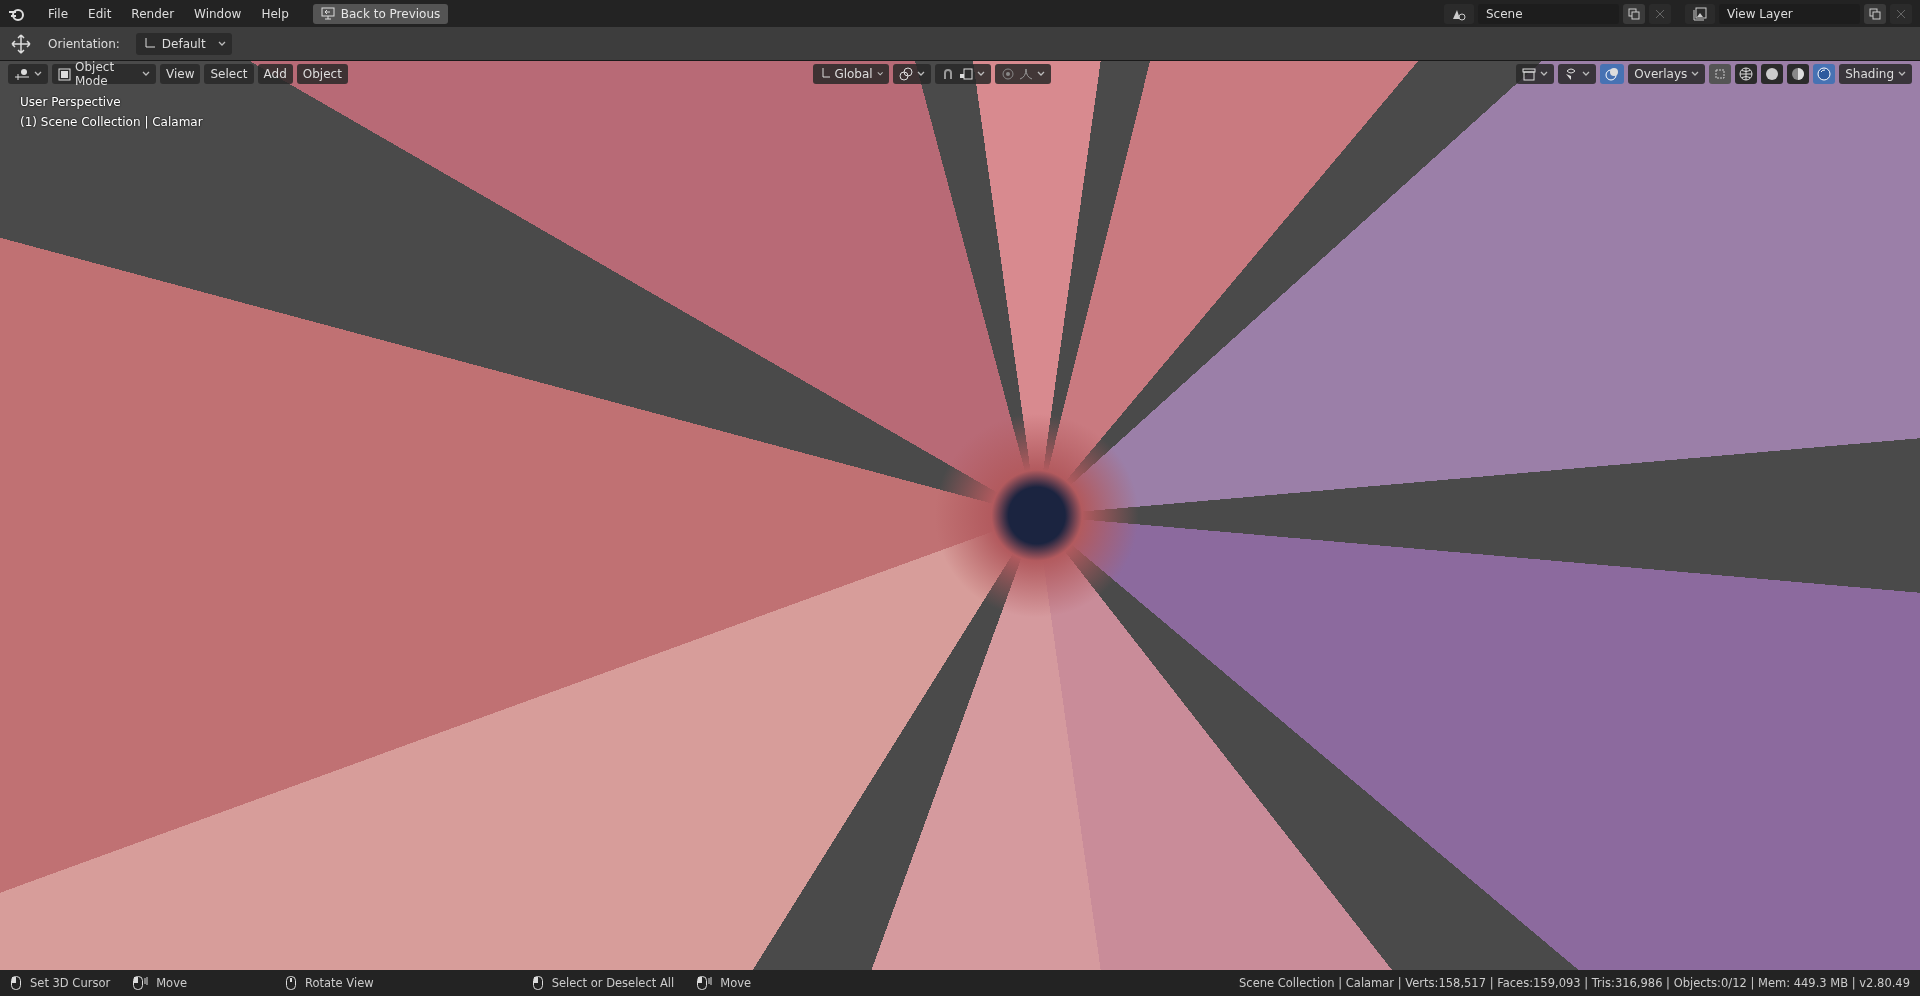  Describe the element at coordinates (1577, 74) in the screenshot. I see `gizmo-dropdown` at that location.